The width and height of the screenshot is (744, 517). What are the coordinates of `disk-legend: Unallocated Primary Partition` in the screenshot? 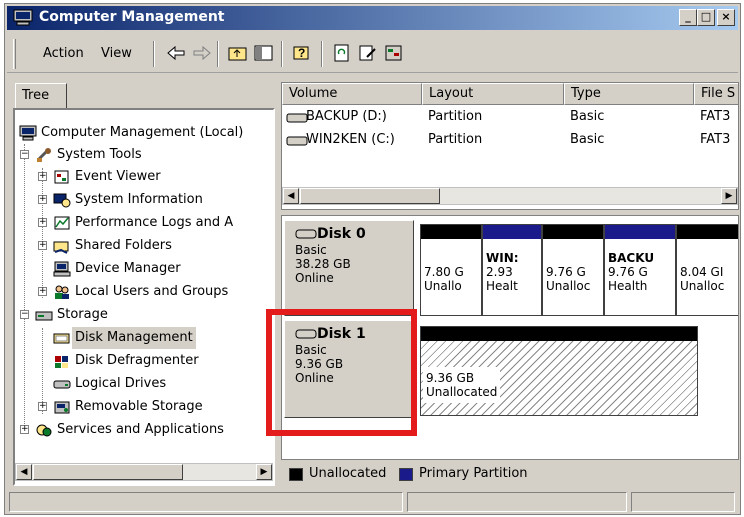 It's located at (510, 474).